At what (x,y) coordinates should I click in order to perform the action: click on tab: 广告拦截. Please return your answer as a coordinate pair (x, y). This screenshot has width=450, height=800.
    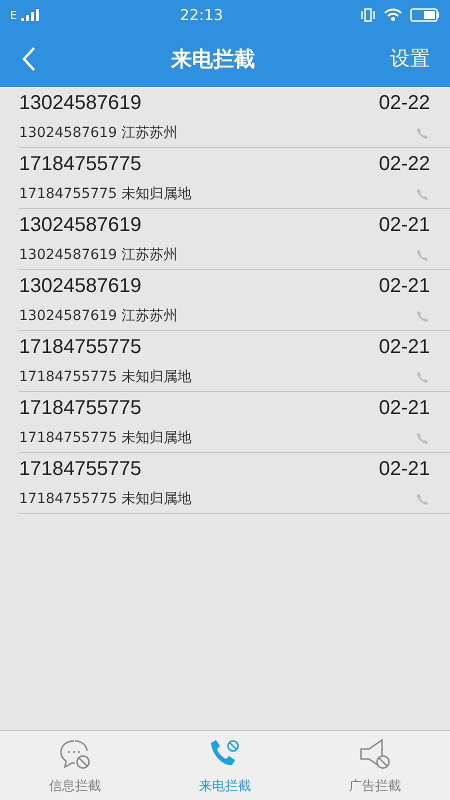
    Looking at the image, I should click on (375, 765).